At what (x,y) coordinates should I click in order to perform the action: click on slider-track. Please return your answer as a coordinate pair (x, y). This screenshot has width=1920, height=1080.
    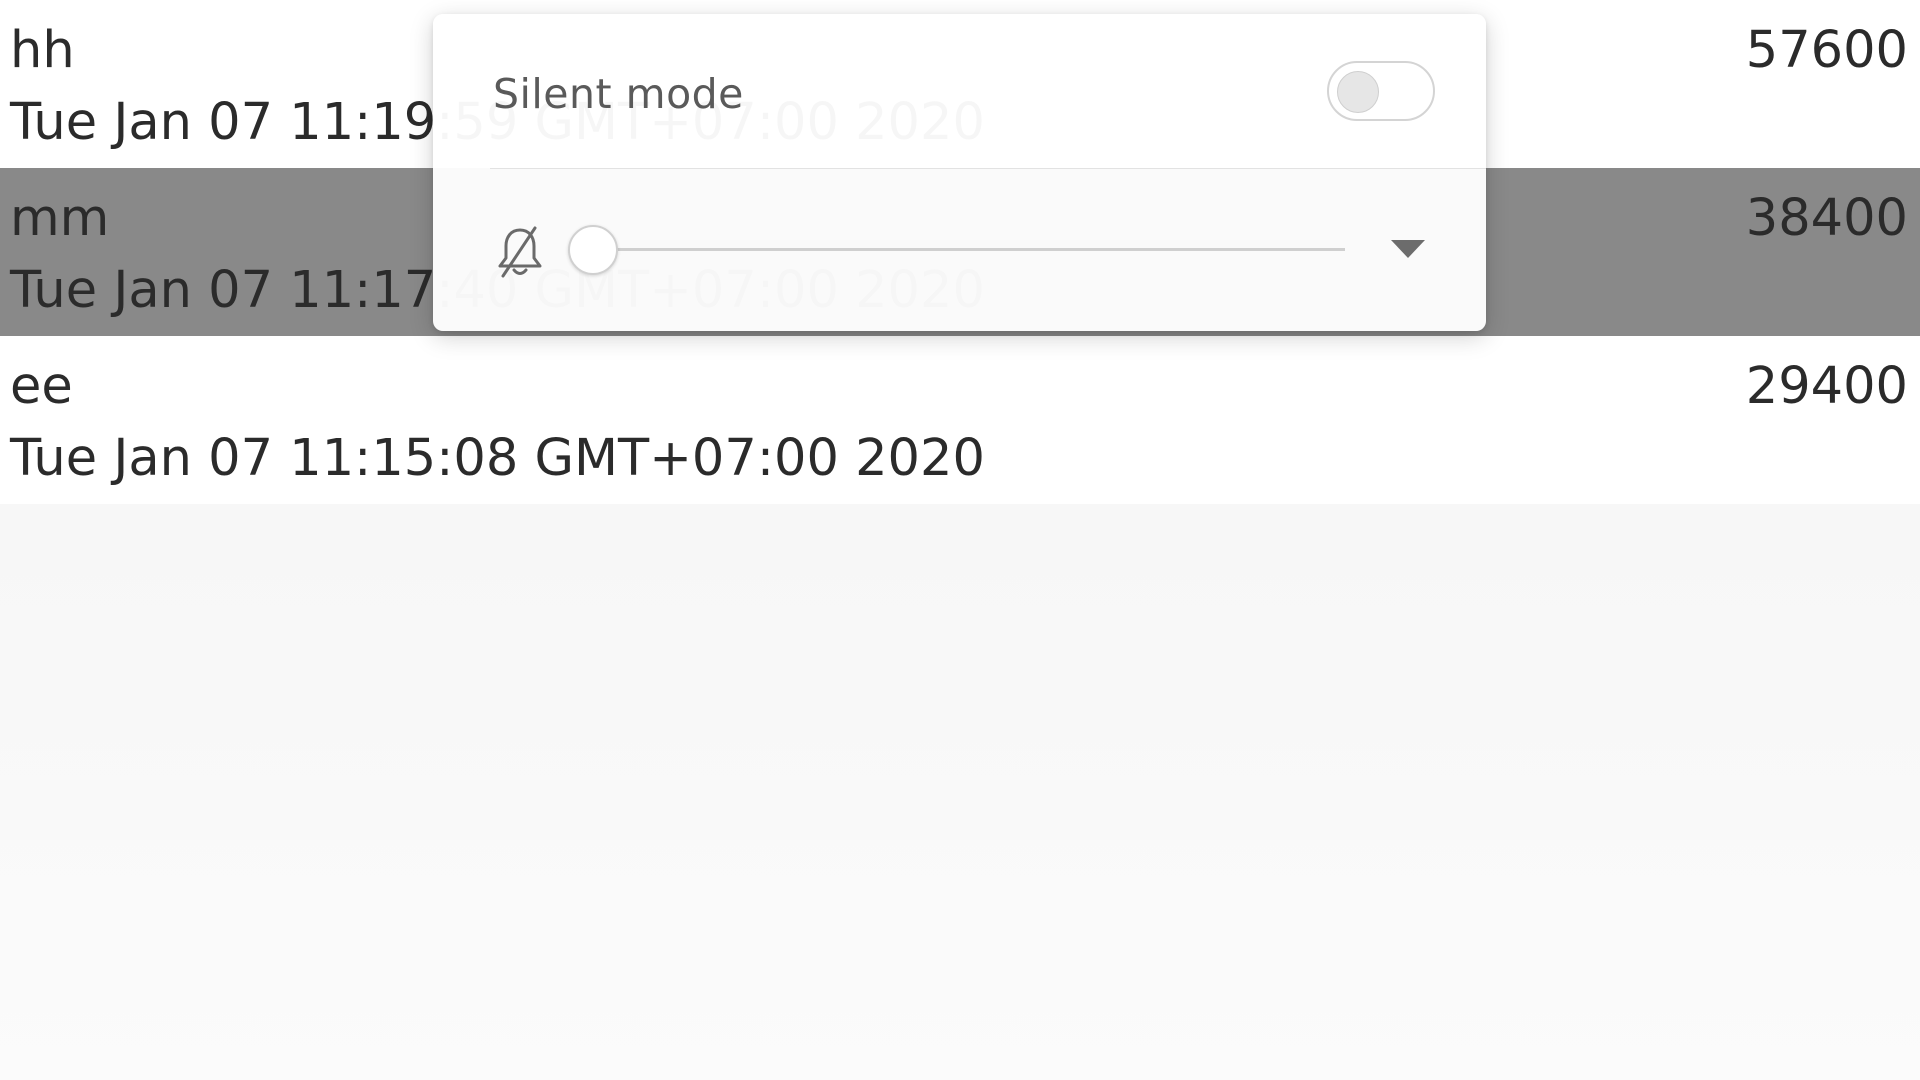
    Looking at the image, I should click on (969, 249).